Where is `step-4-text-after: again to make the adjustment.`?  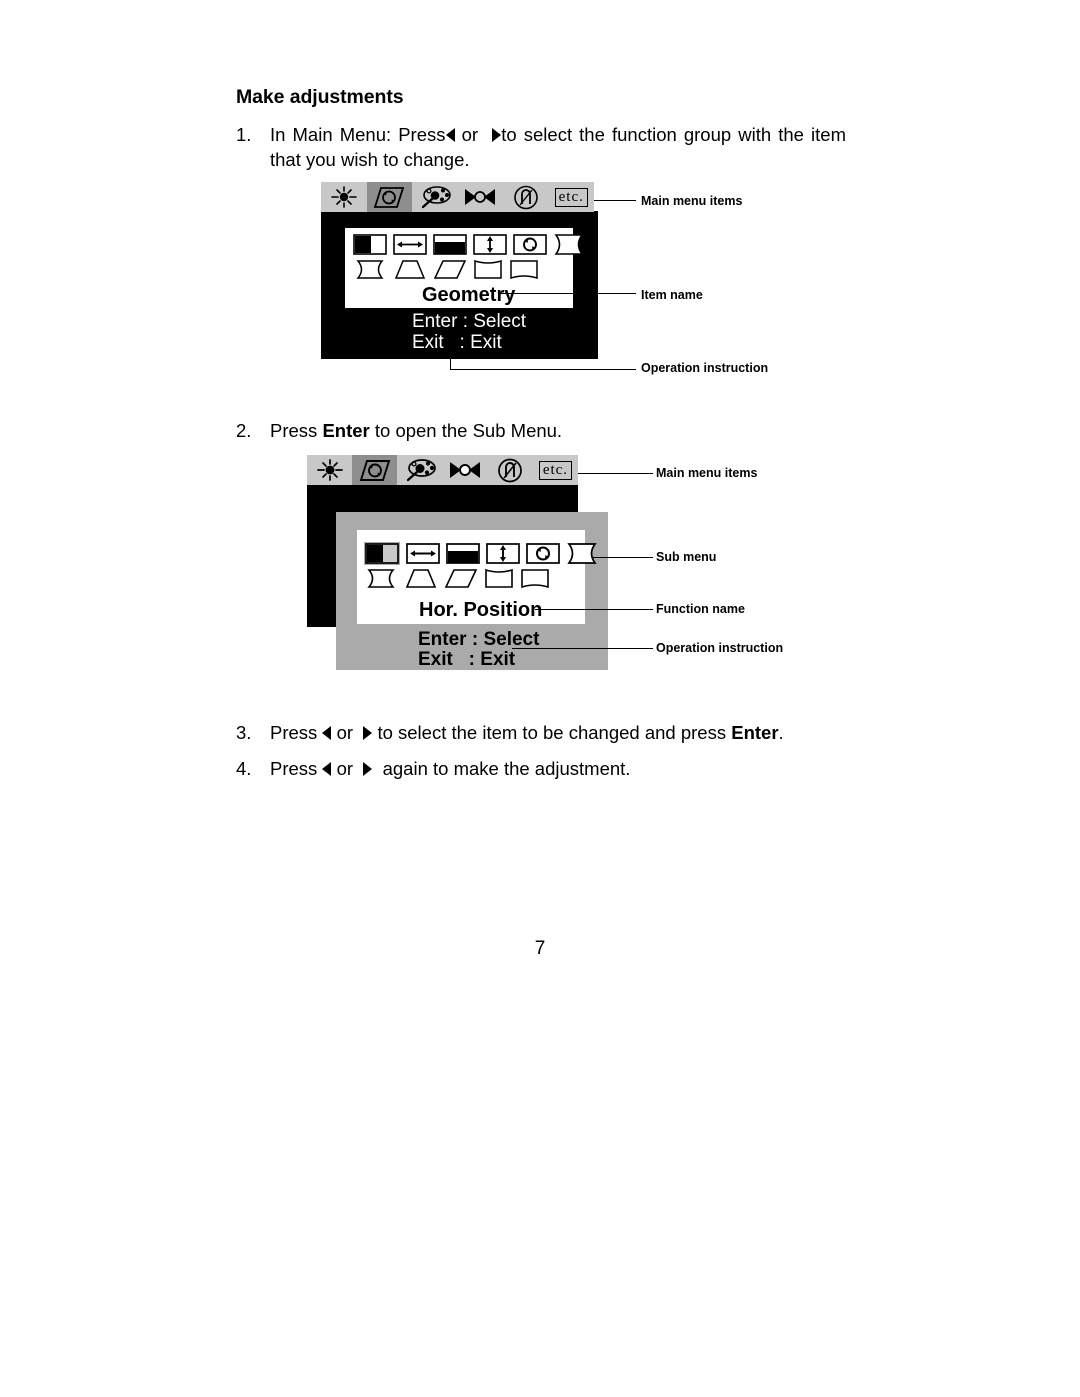 step-4-text-after: again to make the adjustment. is located at coordinates (506, 768).